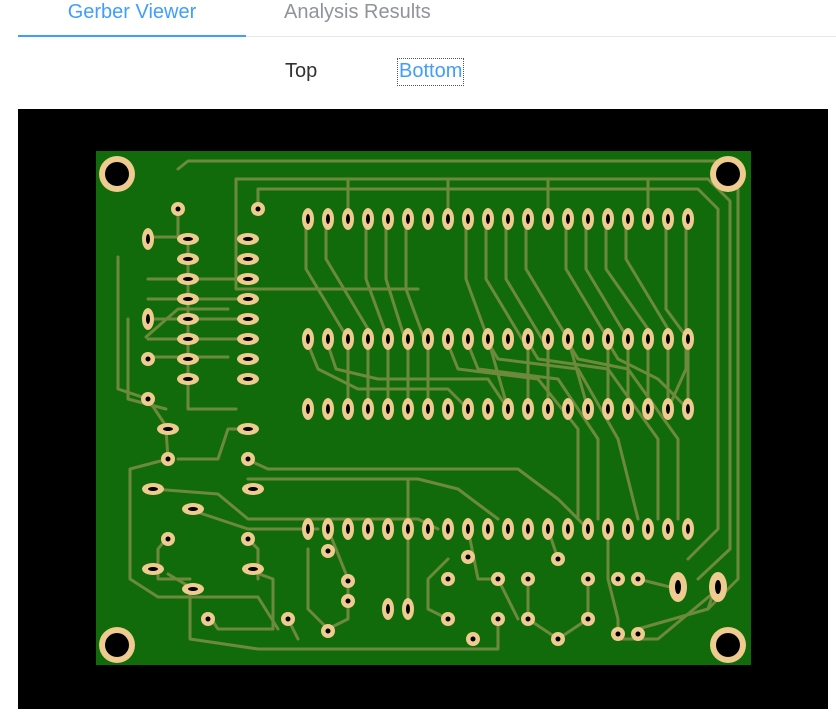  I want to click on active-tab-indicator, so click(132, 36).